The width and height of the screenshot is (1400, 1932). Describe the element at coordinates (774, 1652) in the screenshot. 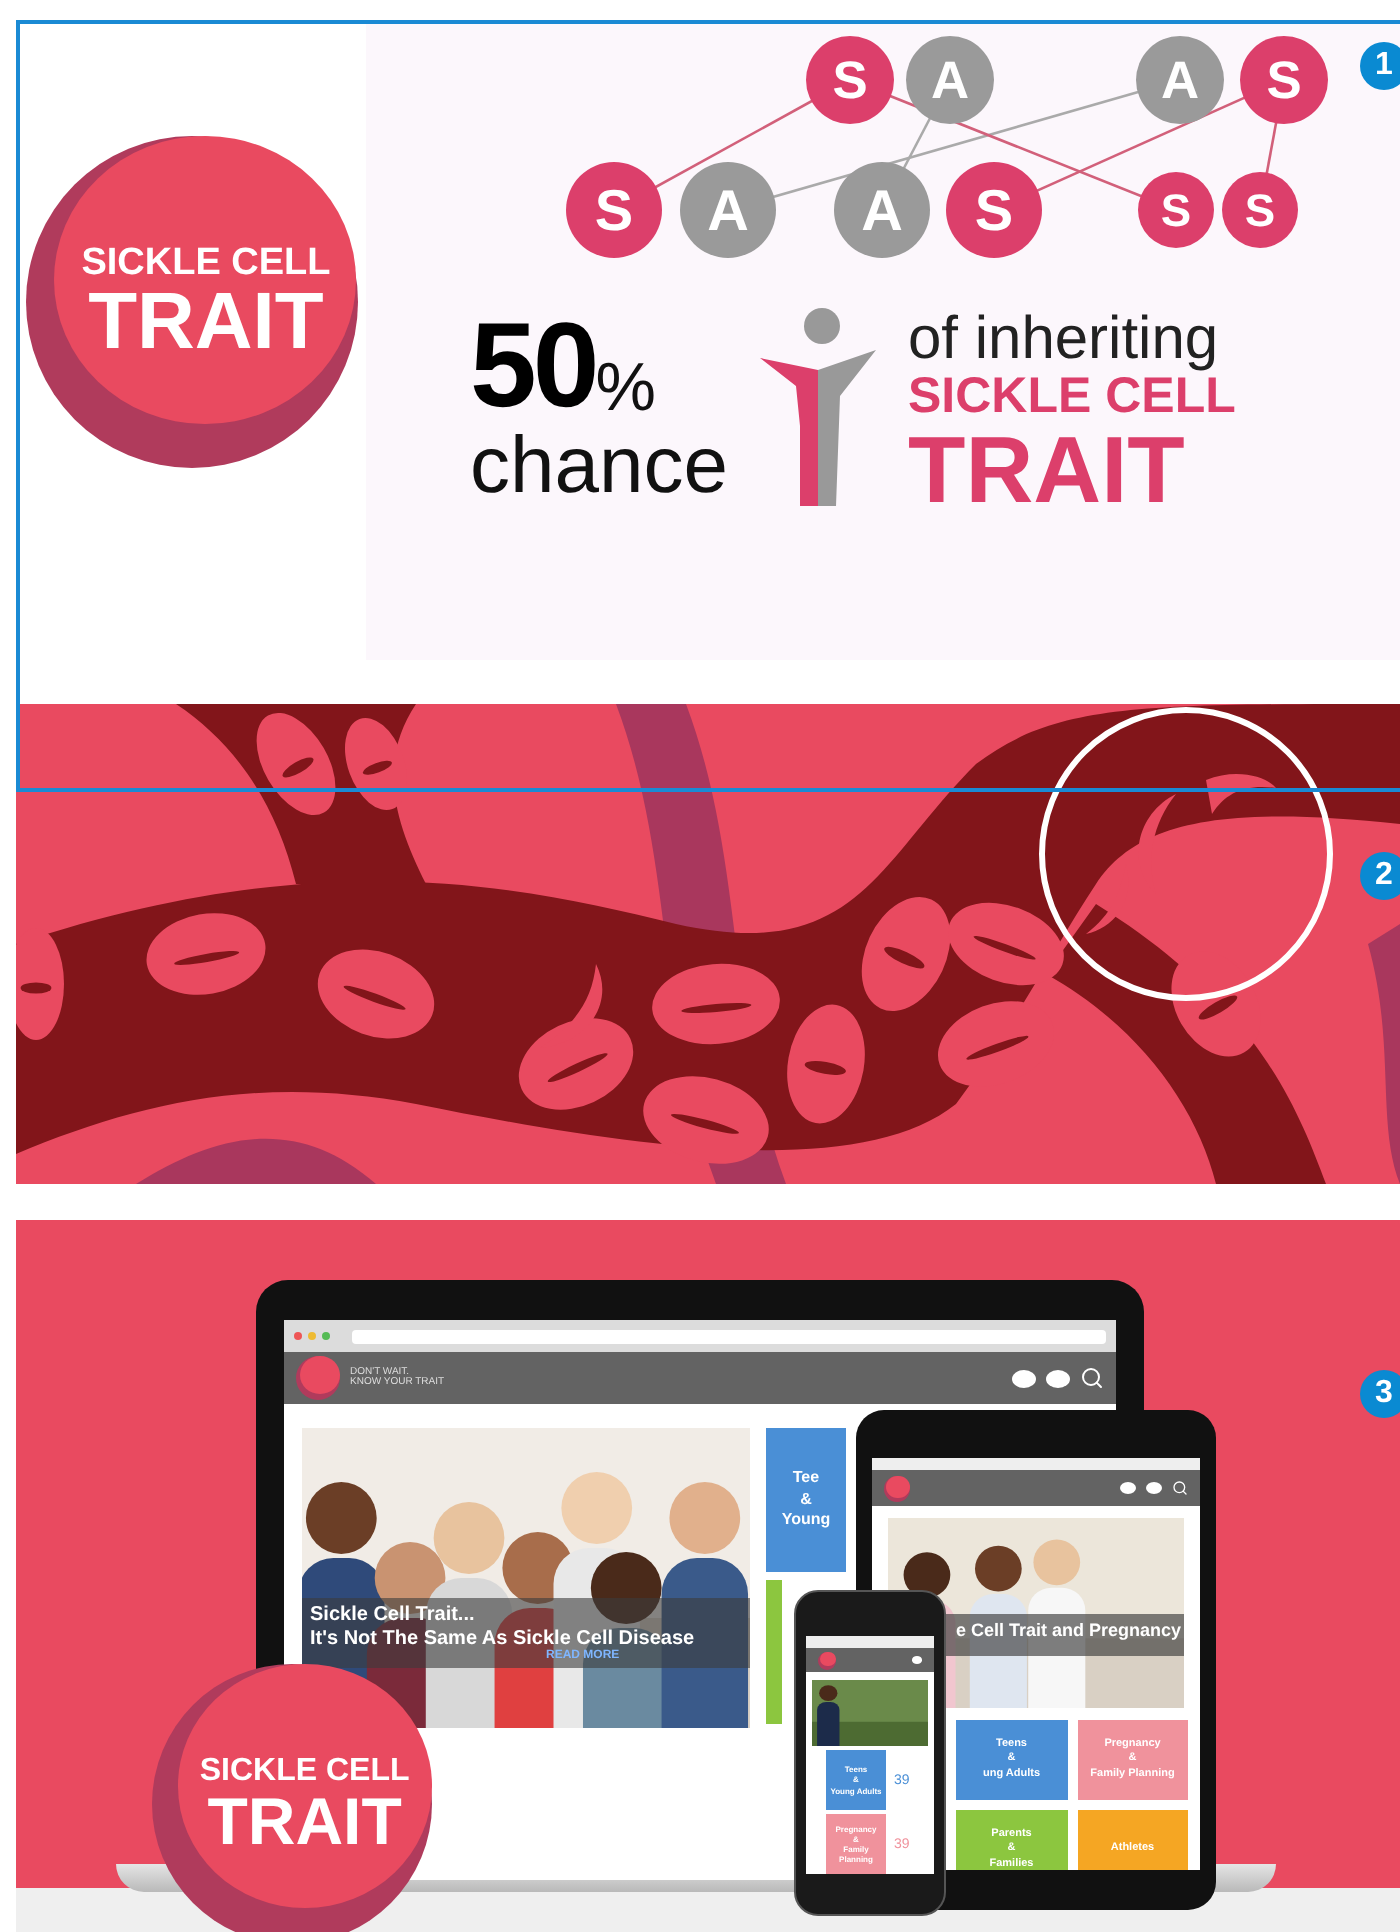

I see `category-tile` at that location.